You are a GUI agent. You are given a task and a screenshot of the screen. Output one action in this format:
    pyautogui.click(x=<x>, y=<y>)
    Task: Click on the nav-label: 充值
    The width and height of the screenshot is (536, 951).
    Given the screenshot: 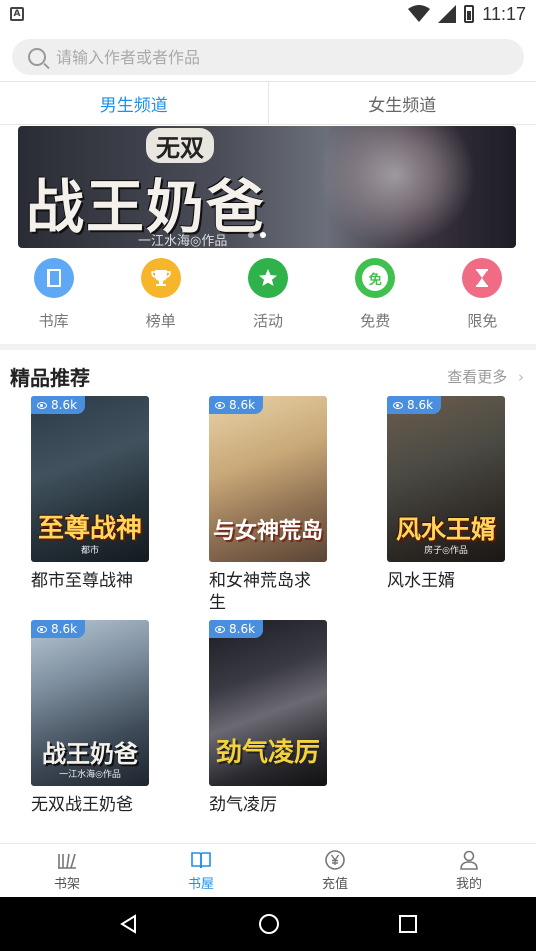 What is the action you would take?
    pyautogui.click(x=334, y=884)
    